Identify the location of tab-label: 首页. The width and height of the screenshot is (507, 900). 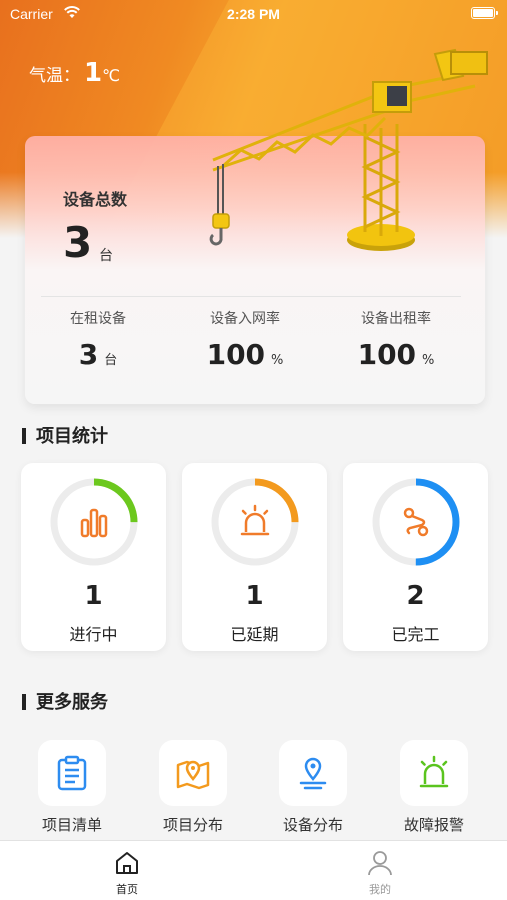
(127, 889).